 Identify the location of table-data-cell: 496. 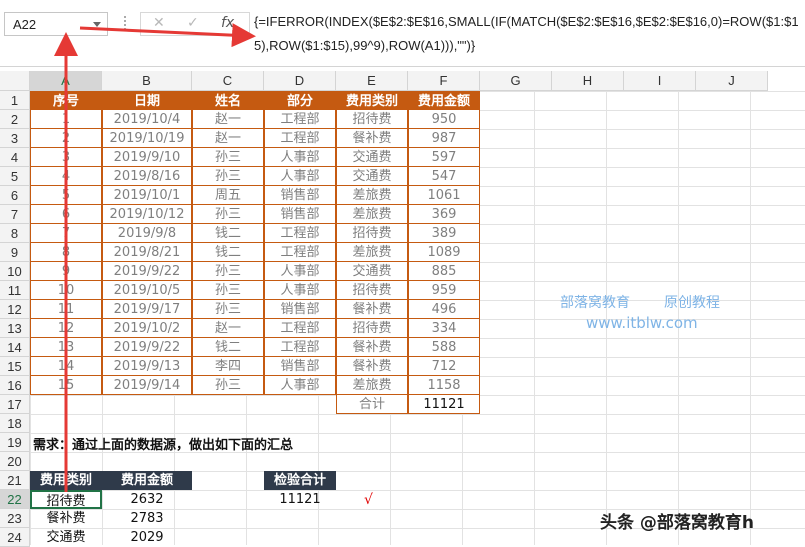
(444, 309).